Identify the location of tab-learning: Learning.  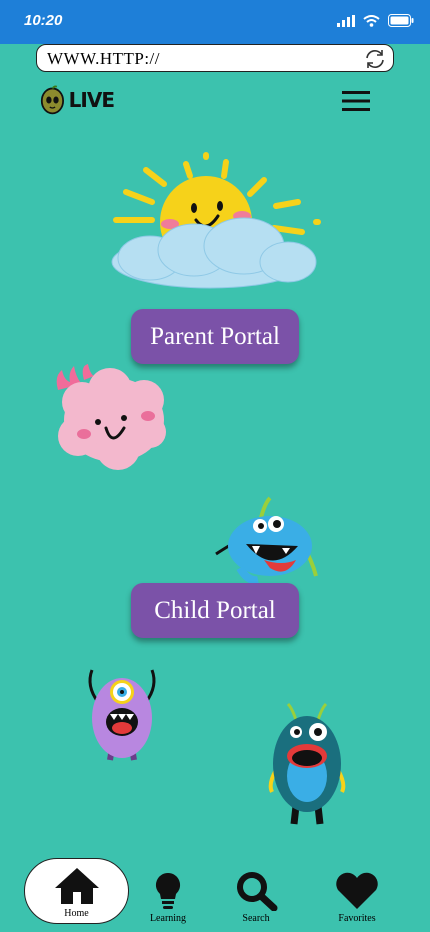
(168, 891).